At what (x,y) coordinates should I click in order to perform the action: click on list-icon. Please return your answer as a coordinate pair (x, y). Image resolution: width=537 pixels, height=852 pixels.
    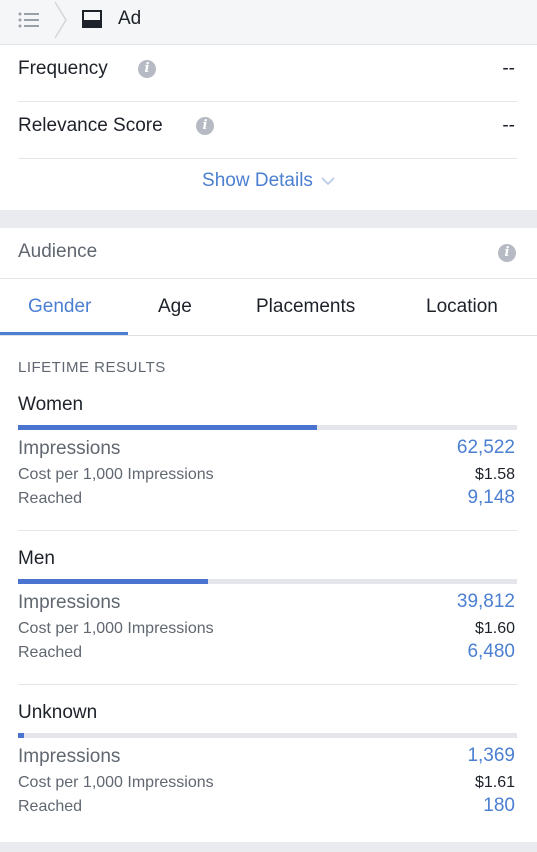
    Looking at the image, I should click on (29, 20).